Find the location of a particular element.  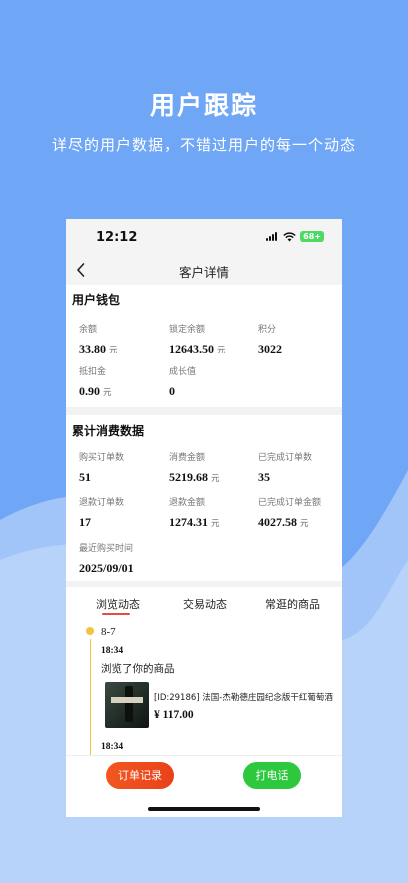

cell-label: 成长值 is located at coordinates (183, 372).